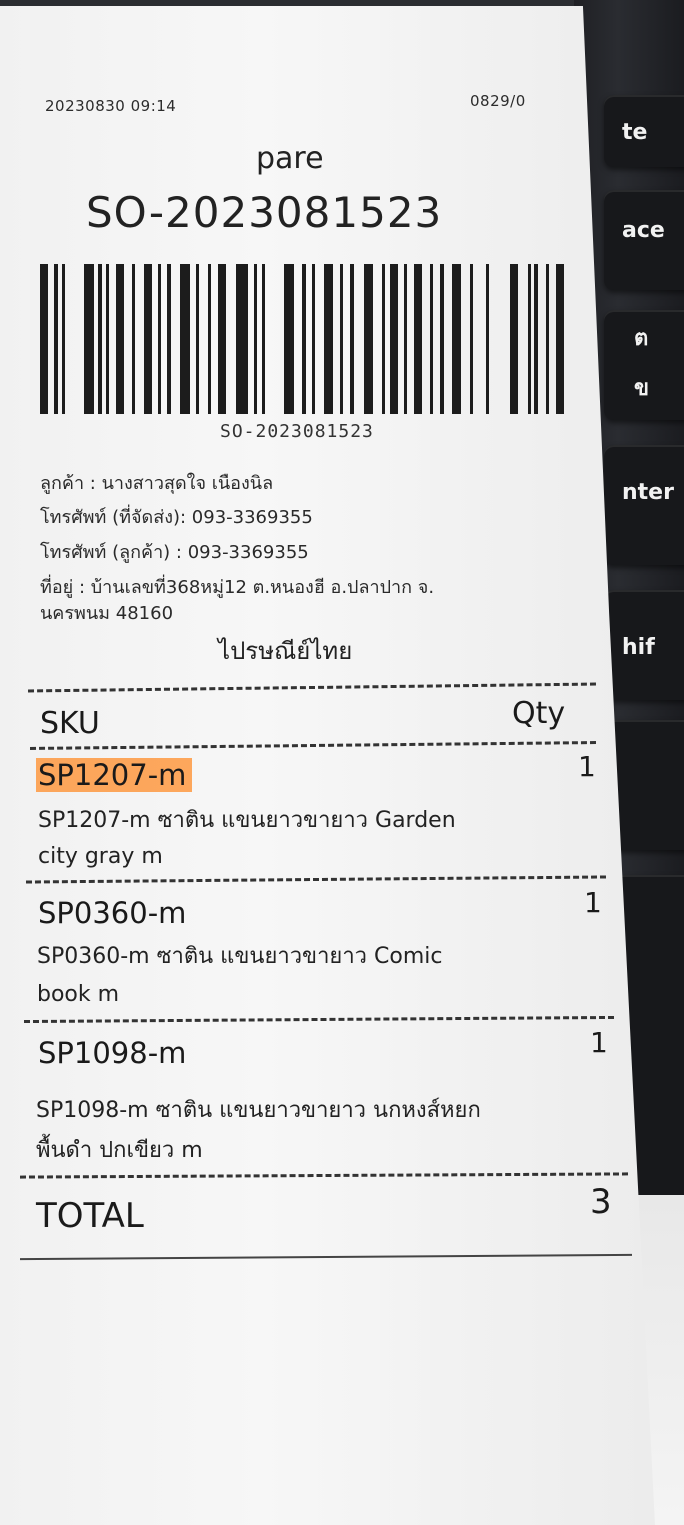 The height and width of the screenshot is (1525, 684). I want to click on key-enter: nter, so click(644, 505).